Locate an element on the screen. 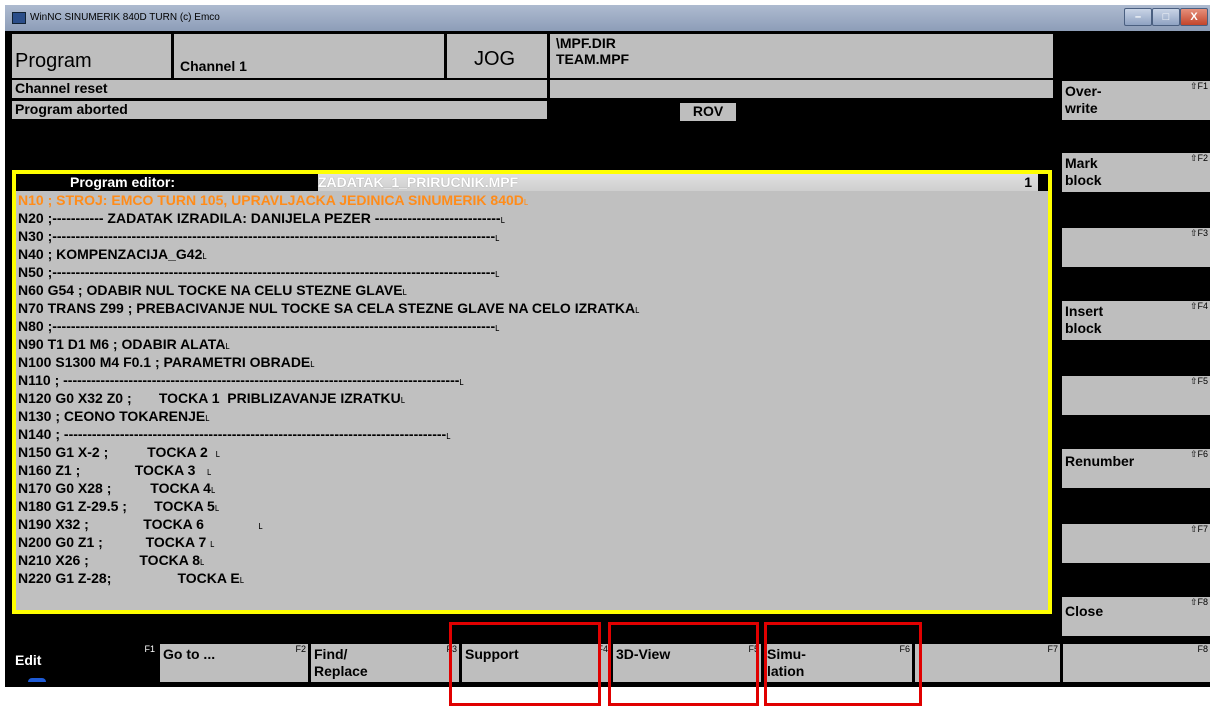 The image size is (1215, 707). softkey-label: Find/ Replace is located at coordinates (341, 662).